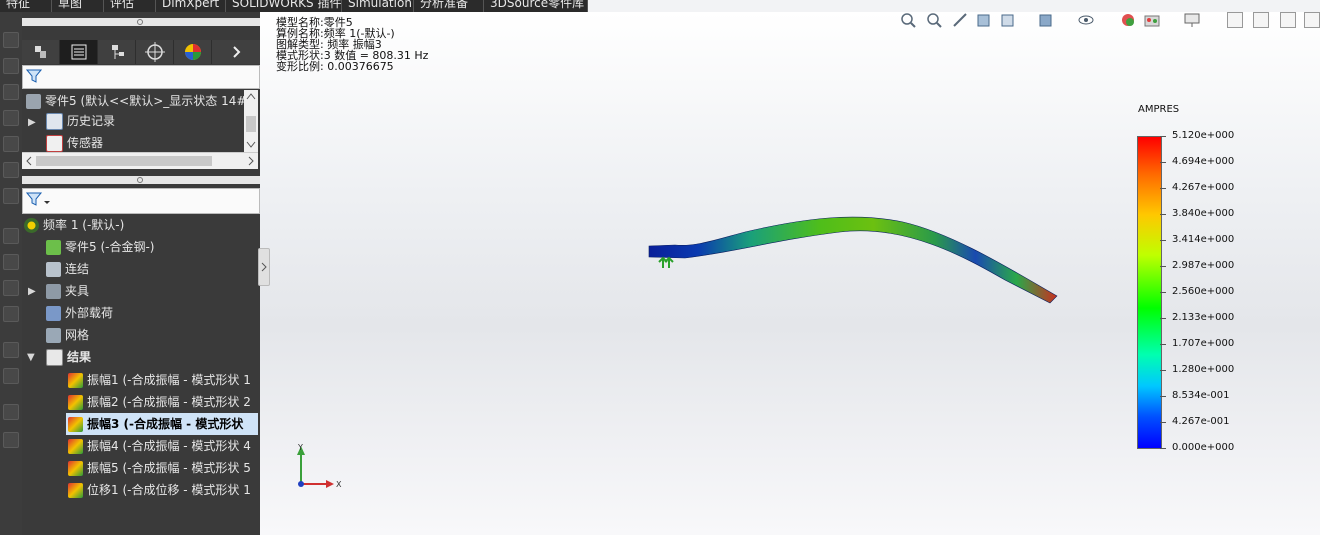 This screenshot has width=1320, height=535. I want to click on result-label: 位移1 (-合成位移 - 模式形状 1, so click(169, 490).